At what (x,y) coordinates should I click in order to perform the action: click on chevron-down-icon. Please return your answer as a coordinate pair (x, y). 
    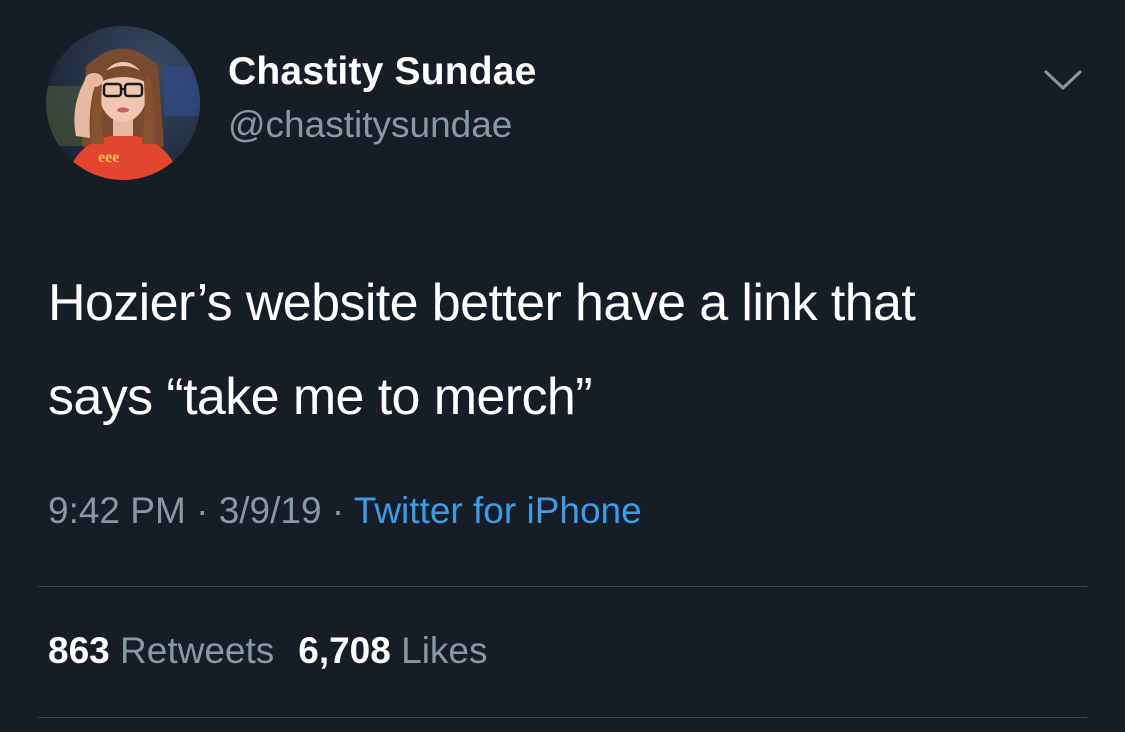
    Looking at the image, I should click on (1063, 80).